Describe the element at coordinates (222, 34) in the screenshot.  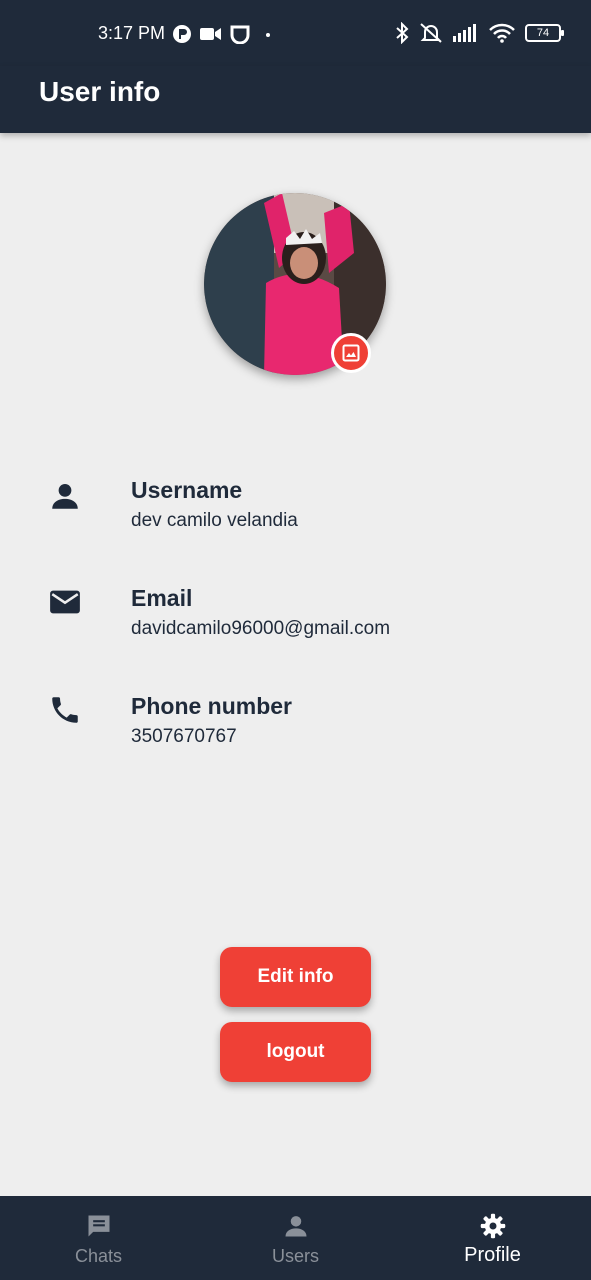
I see `status-notification-icons` at that location.